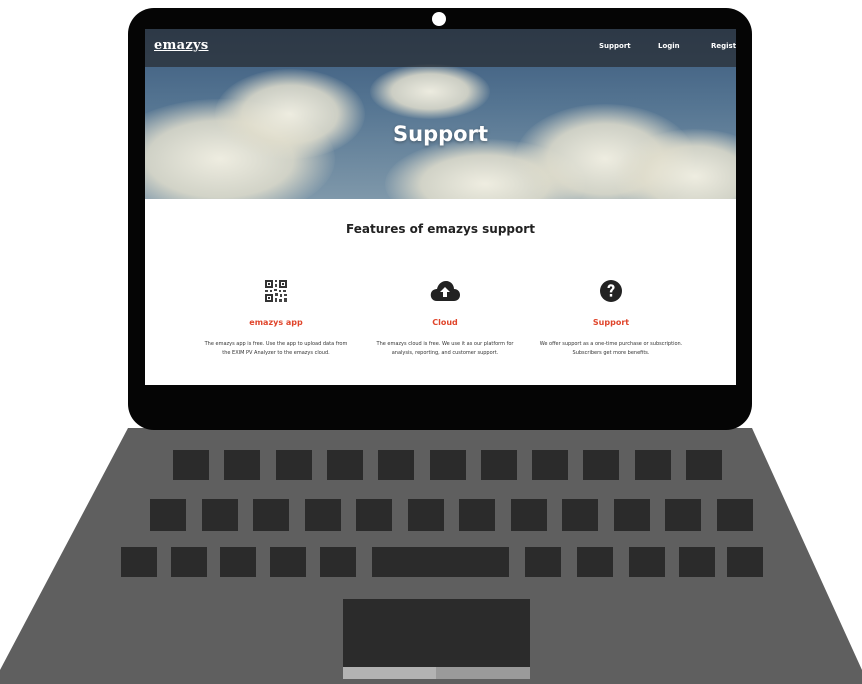  I want to click on page-title: Support, so click(440, 134).